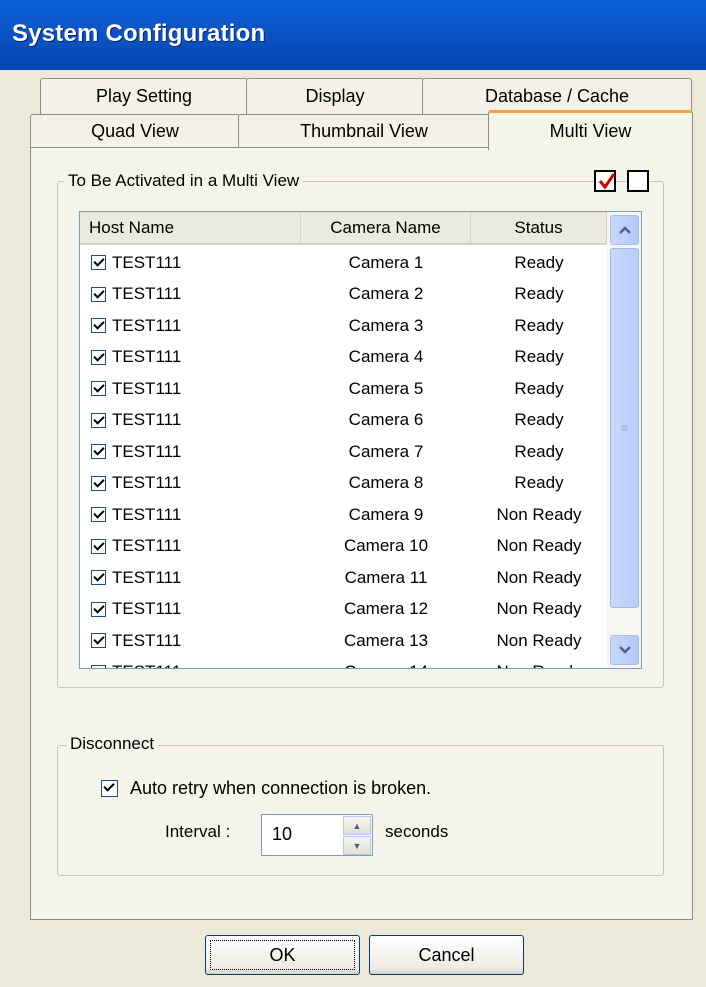  What do you see at coordinates (638, 181) in the screenshot?
I see `select-none-icon` at bounding box center [638, 181].